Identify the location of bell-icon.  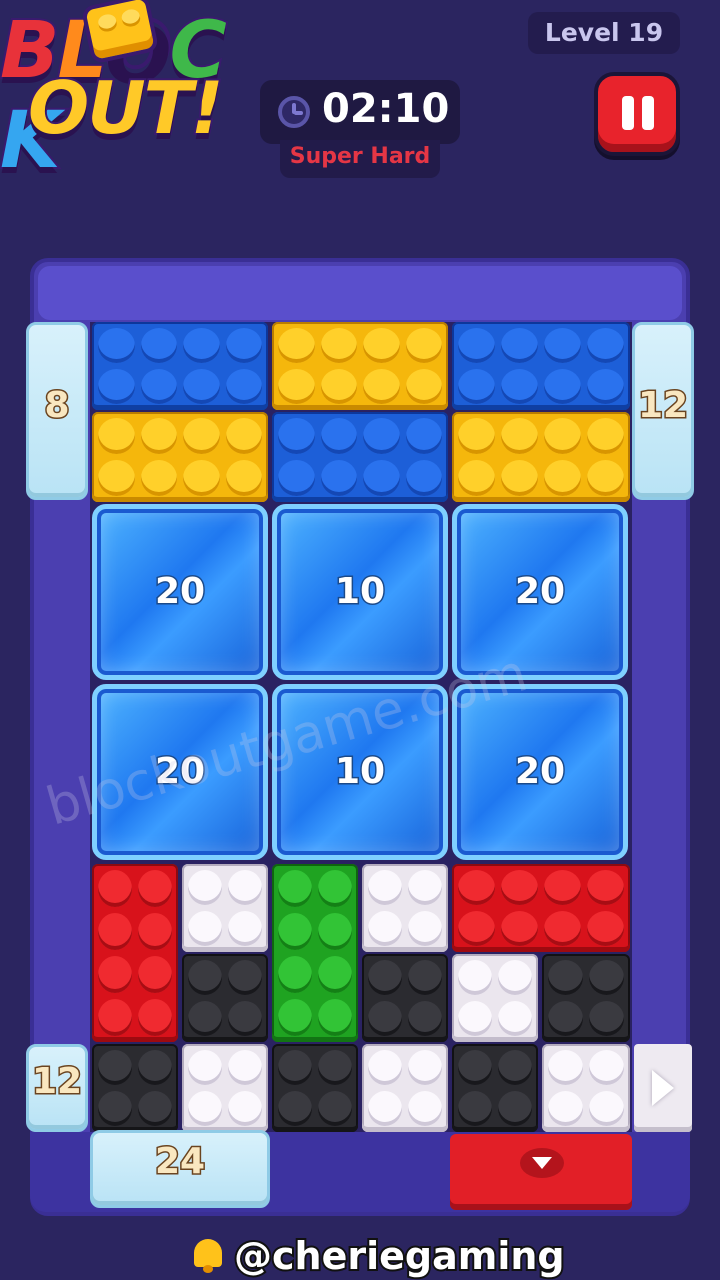
(208, 1256).